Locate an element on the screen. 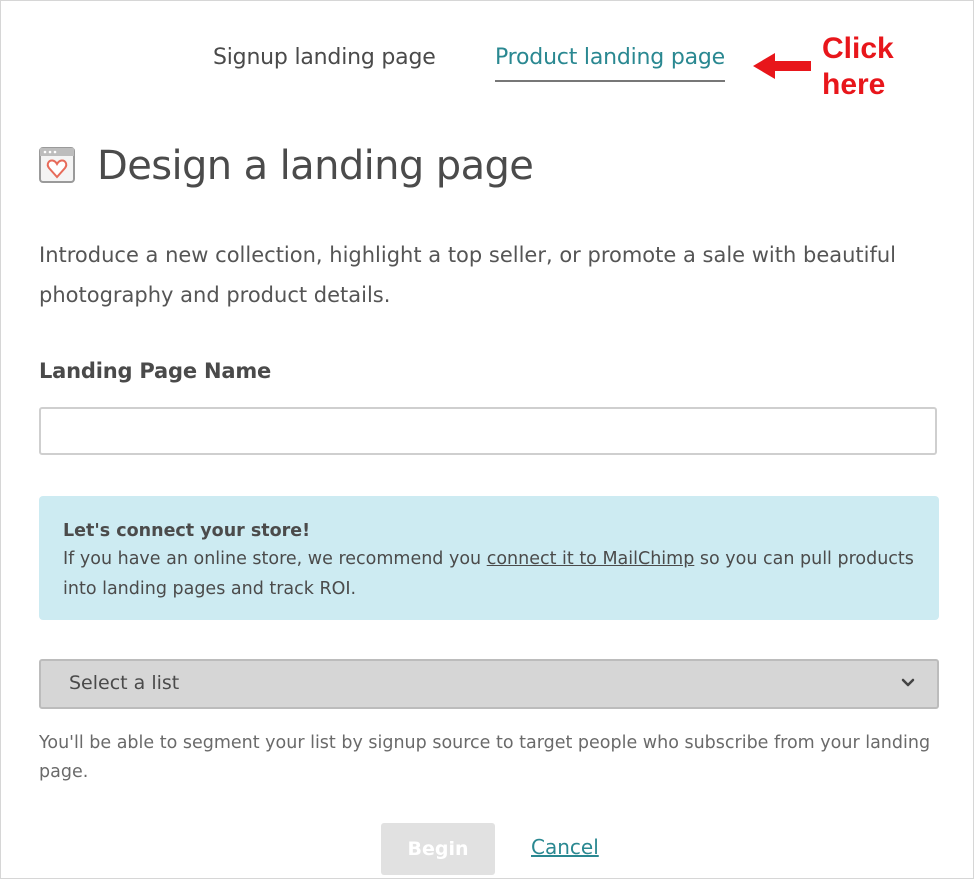  page-title: Design a landing page is located at coordinates (315, 166).